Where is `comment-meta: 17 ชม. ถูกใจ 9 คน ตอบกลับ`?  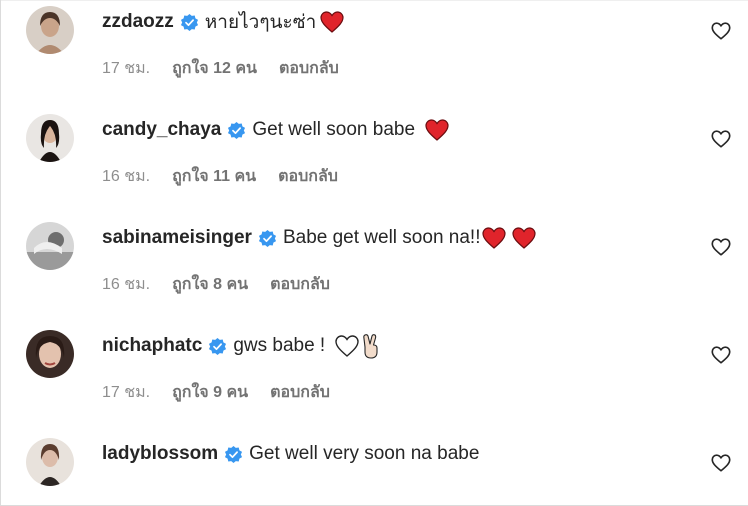 comment-meta: 17 ชม. ถูกใจ 9 คน ตอบกลับ is located at coordinates (227, 392).